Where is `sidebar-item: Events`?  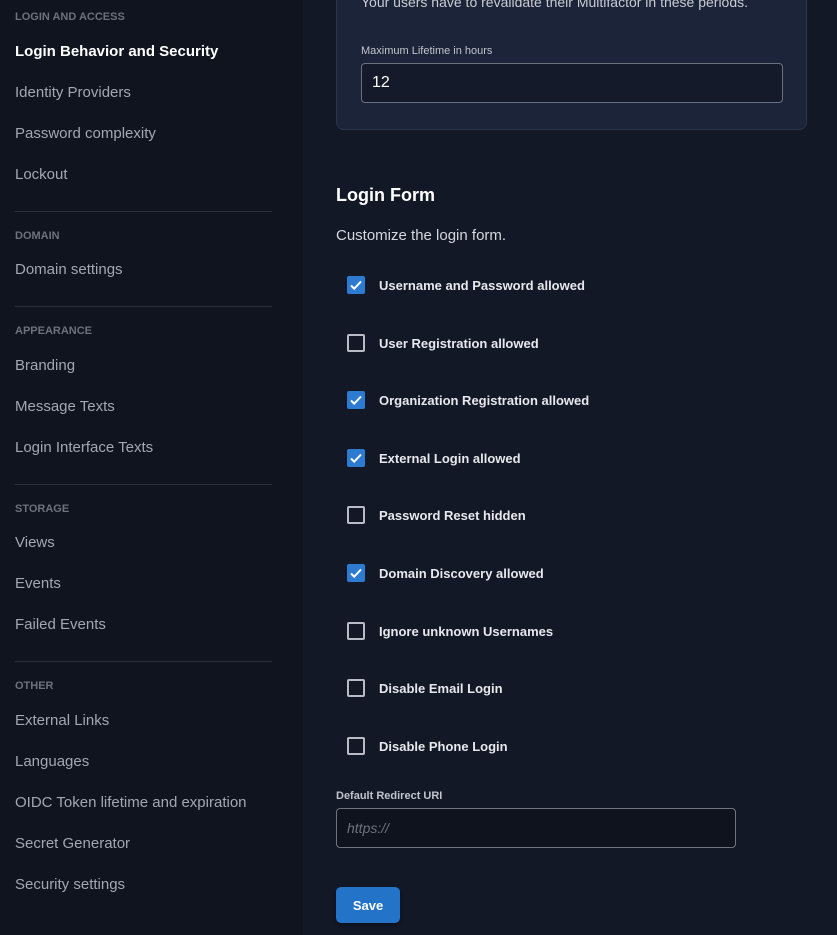
sidebar-item: Events is located at coordinates (151, 583).